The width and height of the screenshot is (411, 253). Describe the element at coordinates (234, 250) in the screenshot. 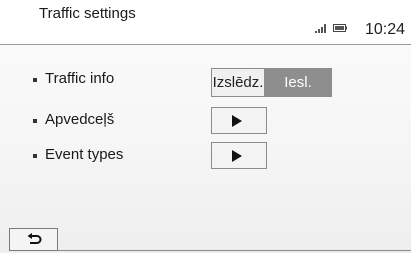

I see `footer-divider` at that location.